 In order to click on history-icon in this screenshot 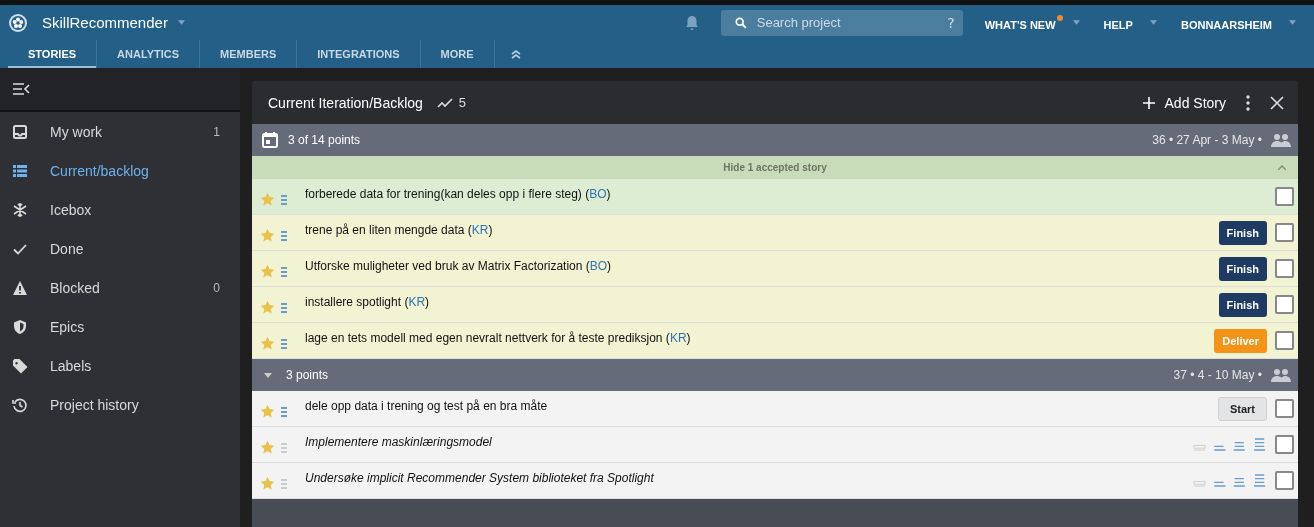, I will do `click(20, 404)`.